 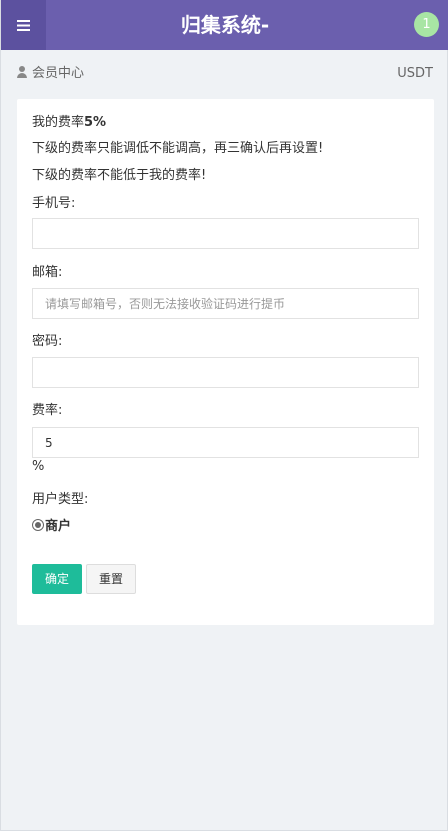 I want to click on breadcrumb-label: 会员中心, so click(x=58, y=73).